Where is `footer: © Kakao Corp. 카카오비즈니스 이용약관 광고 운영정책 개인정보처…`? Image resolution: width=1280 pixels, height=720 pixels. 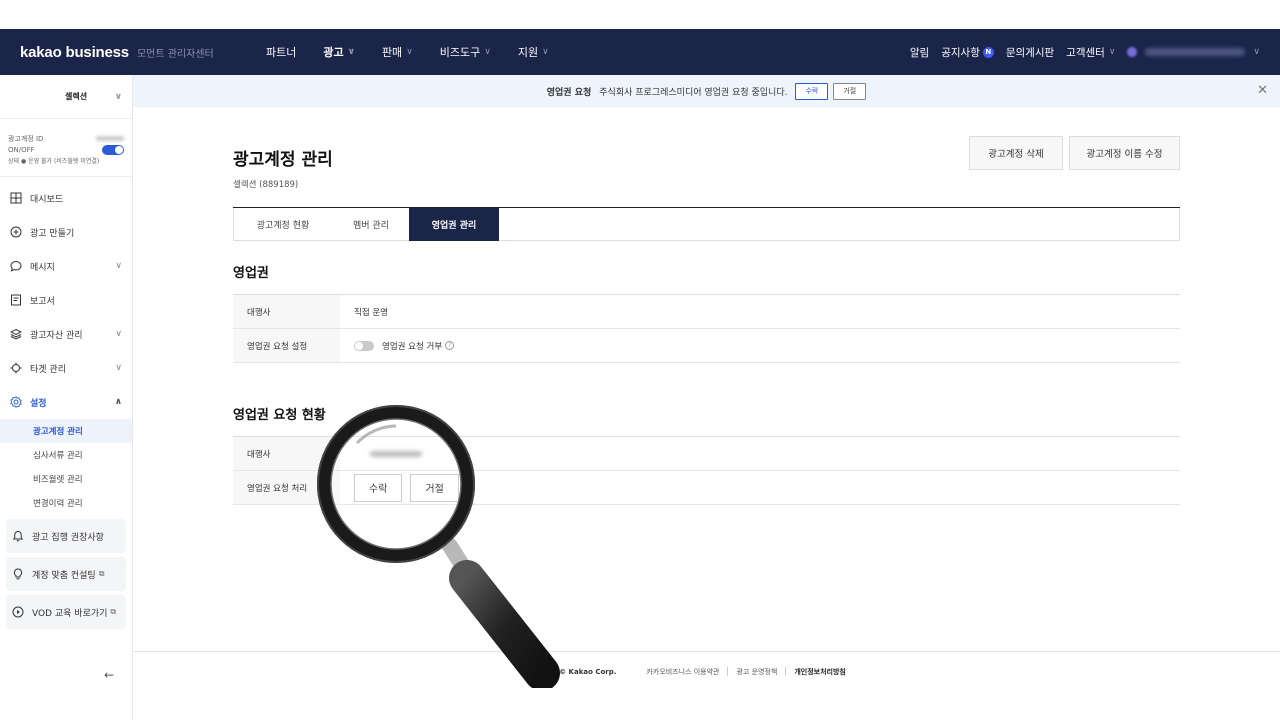
footer: © Kakao Corp. 카카오비즈니스 이용약관 광고 운영정책 개인정보처… is located at coordinates (706, 671).